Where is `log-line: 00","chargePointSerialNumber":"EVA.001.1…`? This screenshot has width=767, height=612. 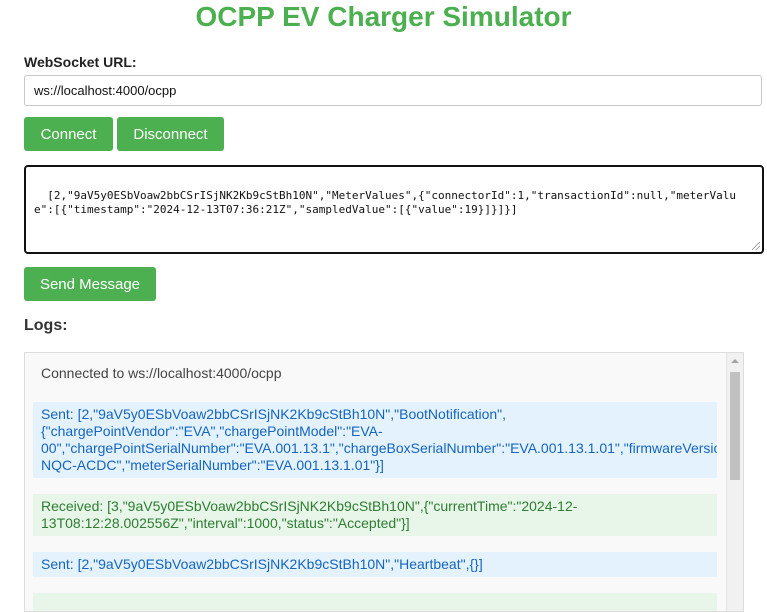
log-line: 00","chargePointSerialNumber":"EVA.001.1… is located at coordinates (379, 448).